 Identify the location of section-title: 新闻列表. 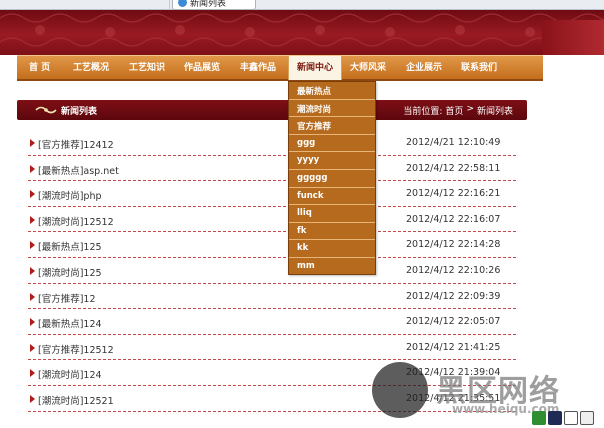
(79, 112).